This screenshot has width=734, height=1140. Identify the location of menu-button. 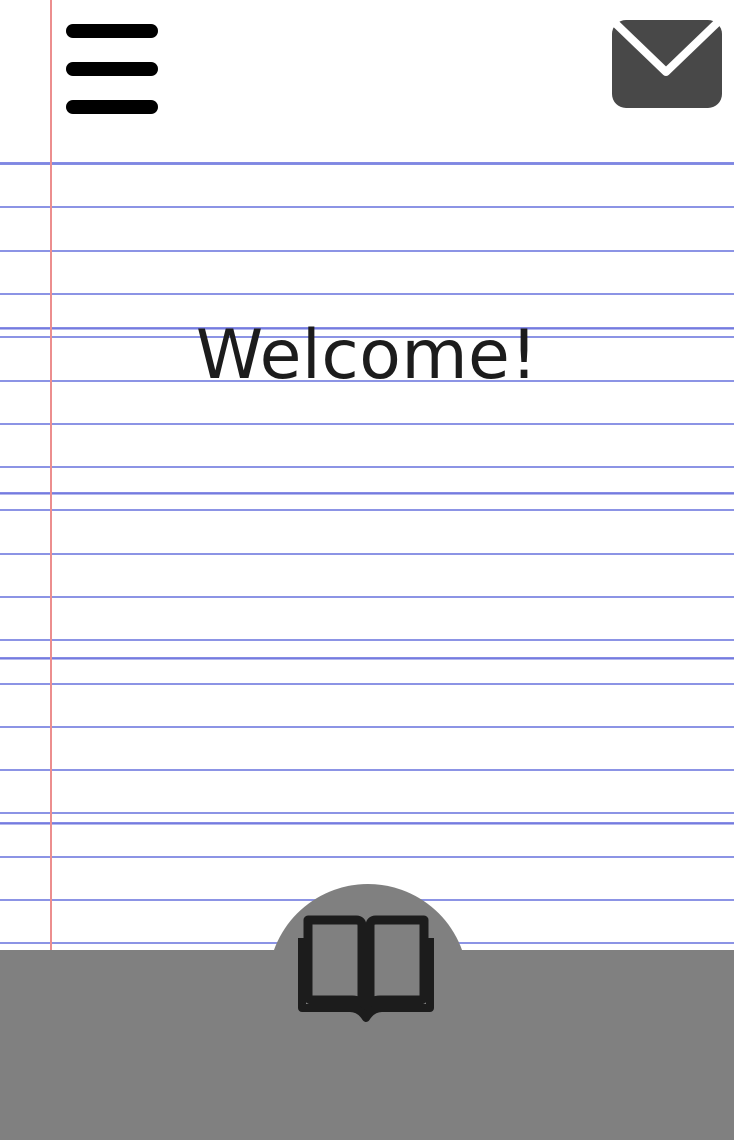
(113, 70).